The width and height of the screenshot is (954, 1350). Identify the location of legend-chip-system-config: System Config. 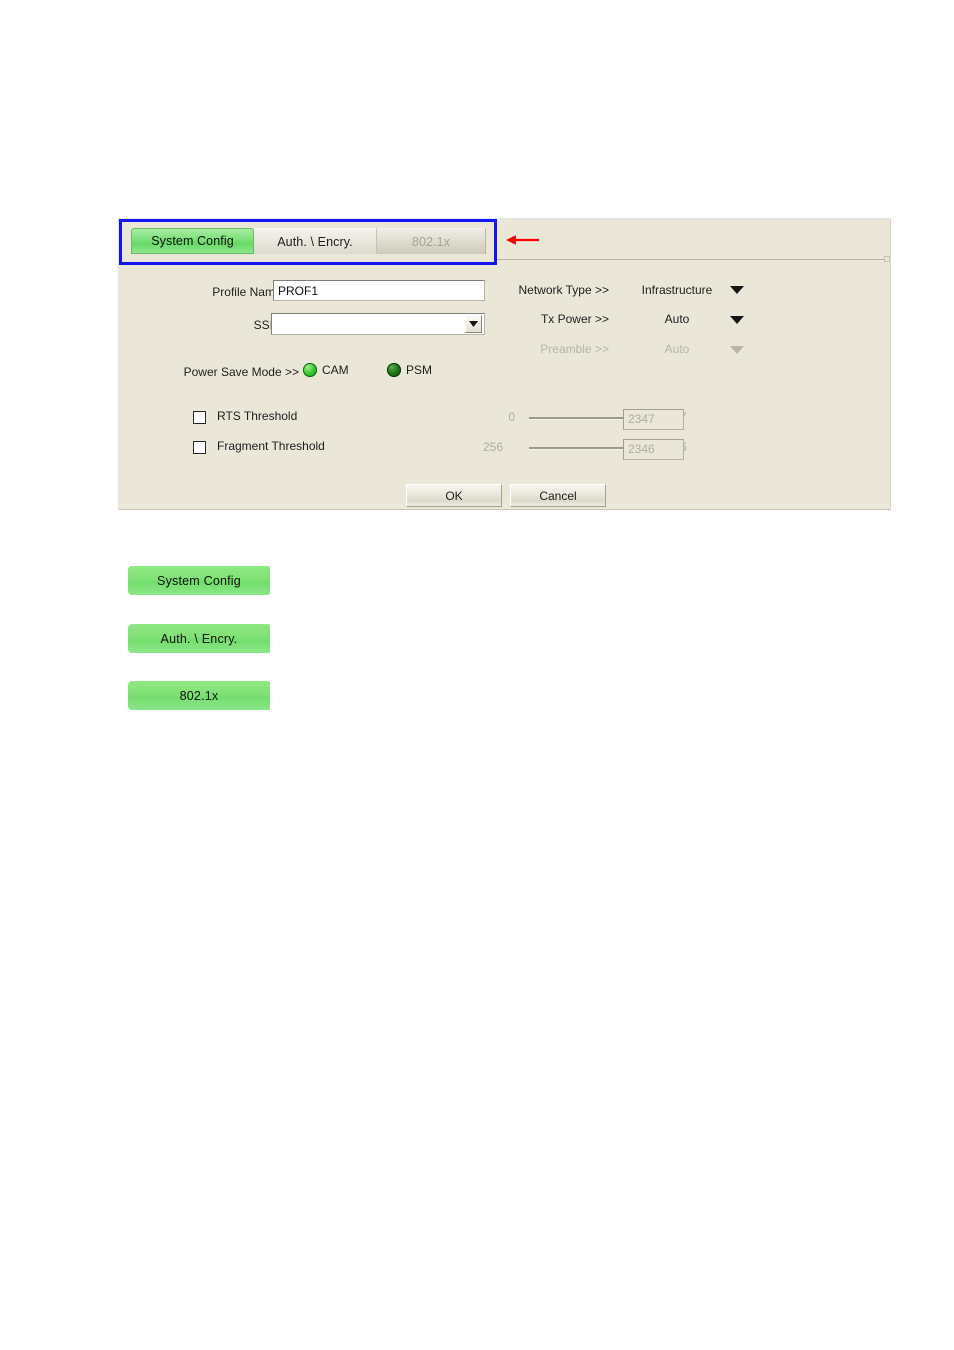
(199, 580).